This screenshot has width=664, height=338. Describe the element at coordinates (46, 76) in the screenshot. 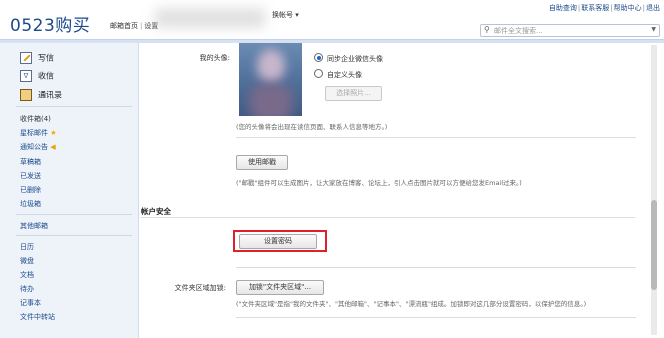

I see `inbox-label: 收信` at that location.